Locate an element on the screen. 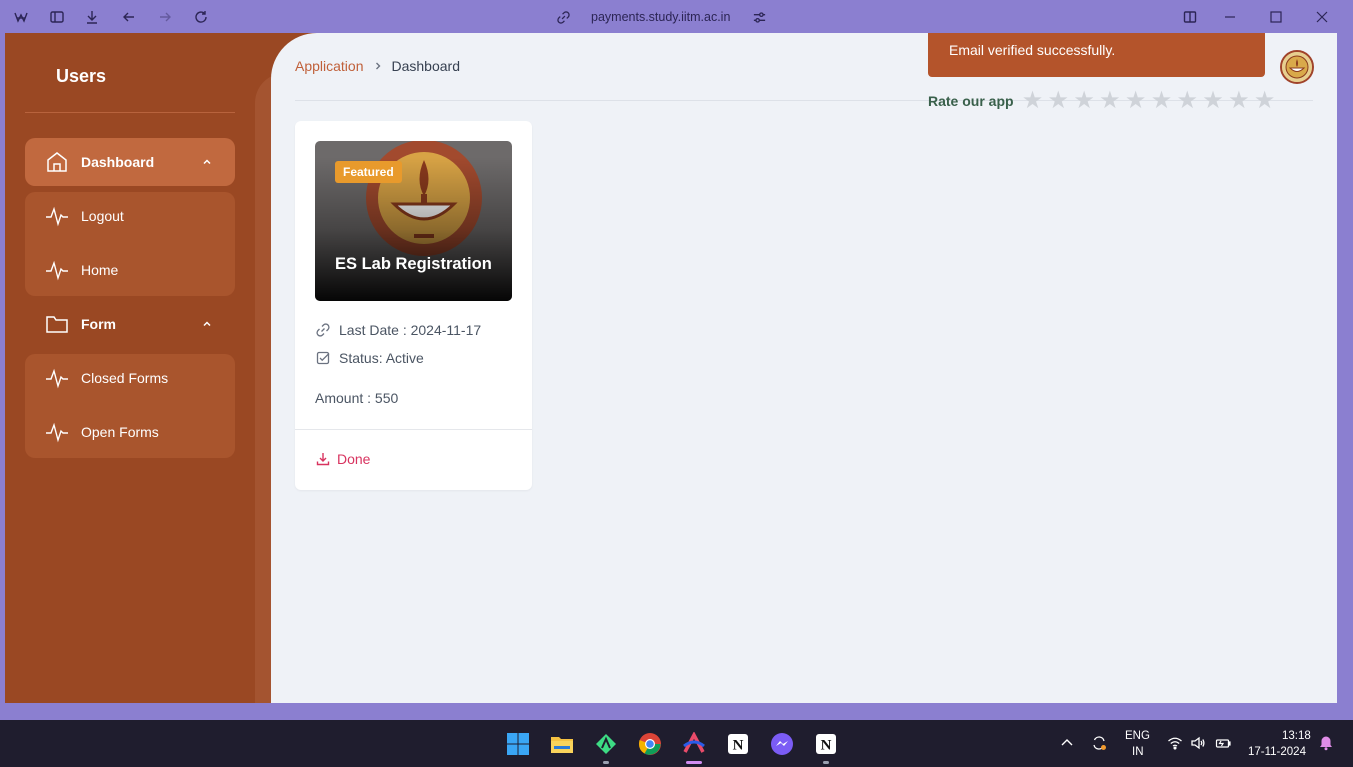 The width and height of the screenshot is (1353, 767). done-label: Done is located at coordinates (354, 459).